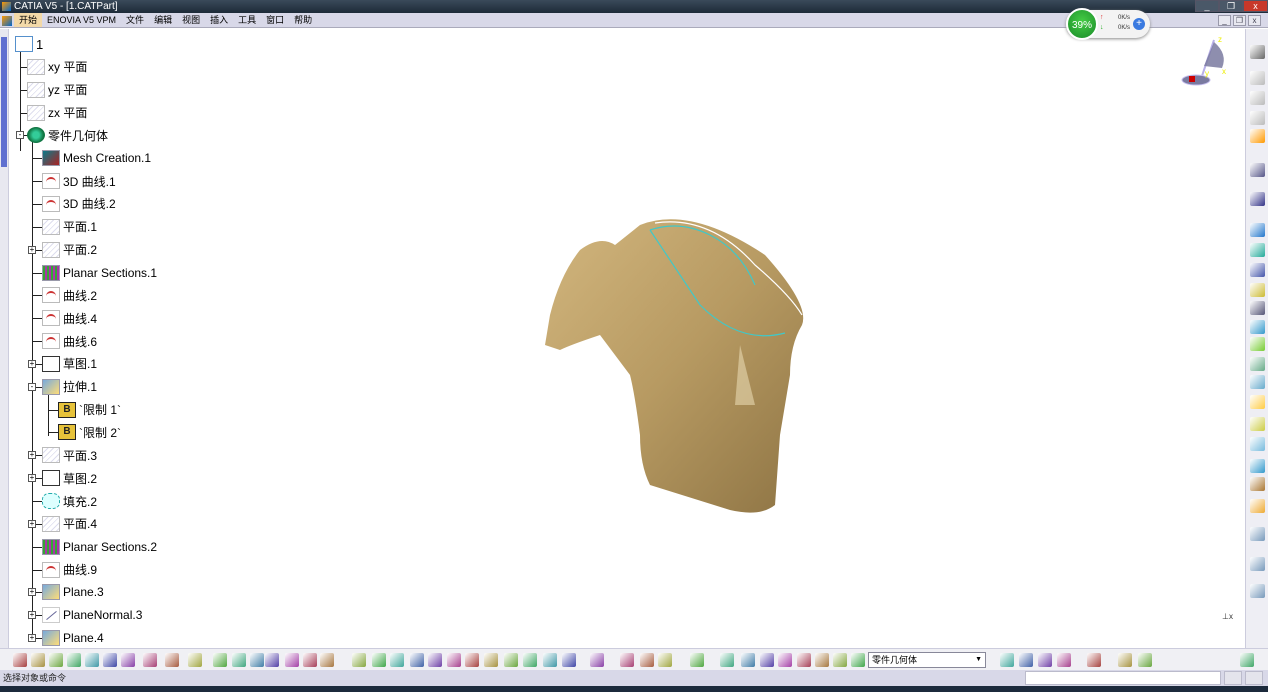 This screenshot has height=692, width=1268. I want to click on tree-item: yz 平面, so click(57, 90).